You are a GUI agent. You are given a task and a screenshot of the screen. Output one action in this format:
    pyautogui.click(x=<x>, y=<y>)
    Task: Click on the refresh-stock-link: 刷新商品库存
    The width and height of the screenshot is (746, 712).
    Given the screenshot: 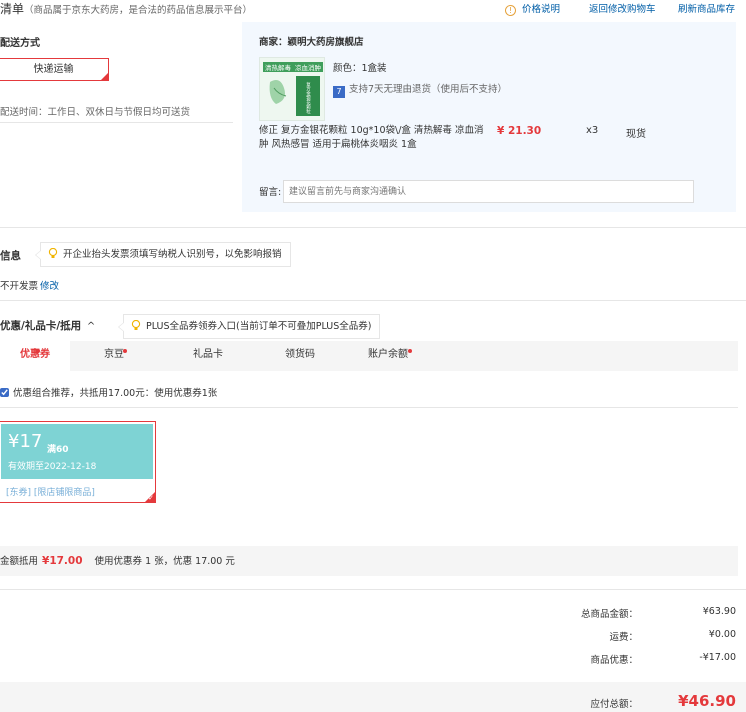 What is the action you would take?
    pyautogui.click(x=706, y=8)
    